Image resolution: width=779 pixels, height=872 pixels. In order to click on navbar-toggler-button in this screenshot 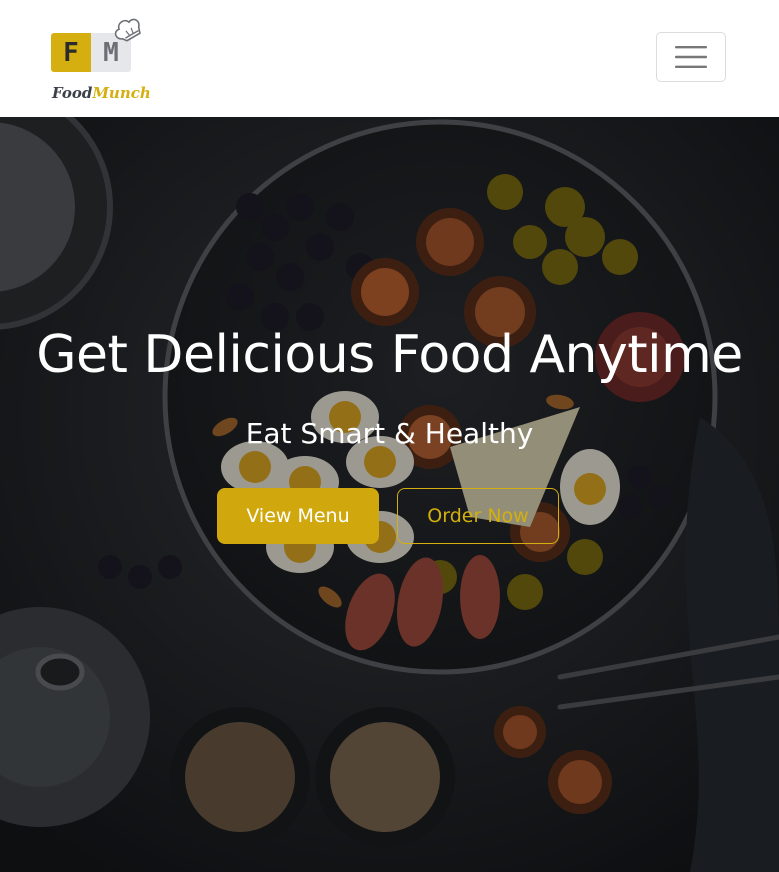, I will do `click(691, 57)`.